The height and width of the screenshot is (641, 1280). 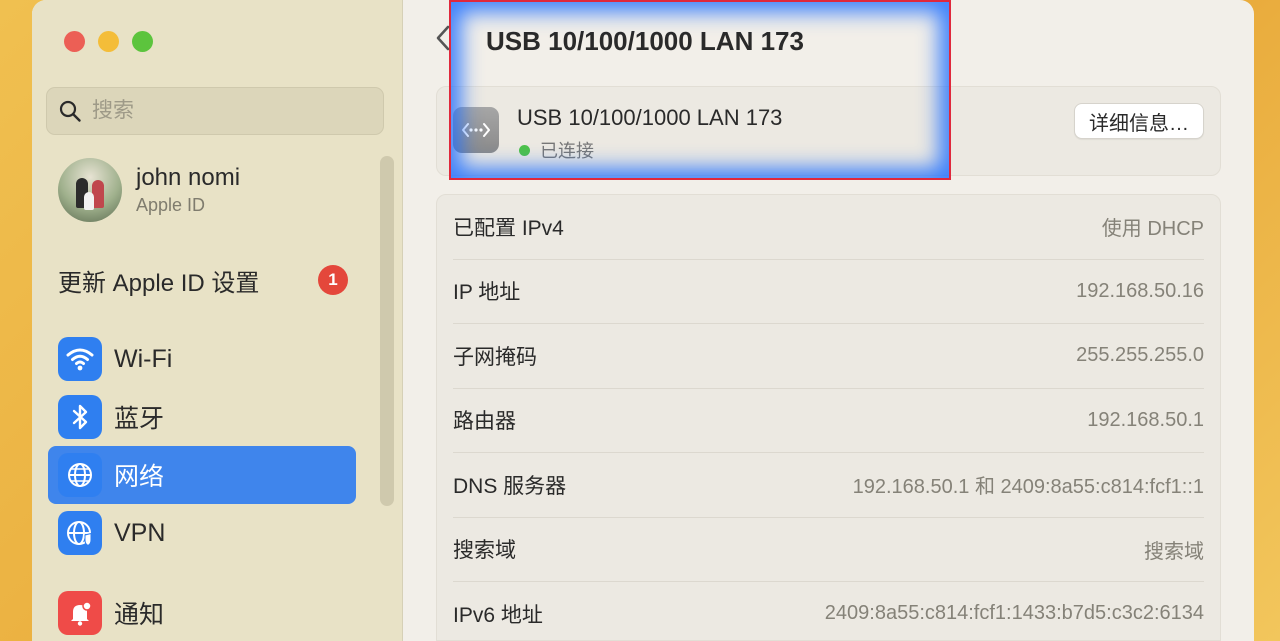 What do you see at coordinates (333, 280) in the screenshot?
I see `notification-badge: 1` at bounding box center [333, 280].